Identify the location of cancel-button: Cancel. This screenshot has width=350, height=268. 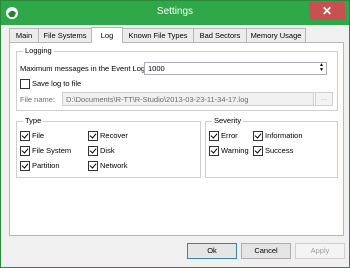
(266, 251).